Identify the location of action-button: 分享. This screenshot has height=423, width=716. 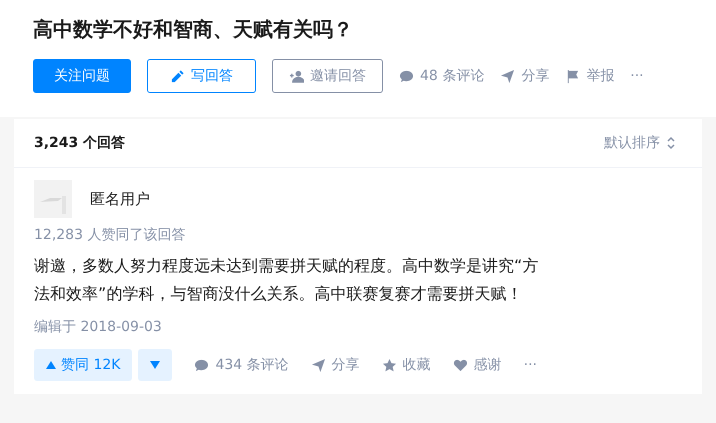
(525, 76).